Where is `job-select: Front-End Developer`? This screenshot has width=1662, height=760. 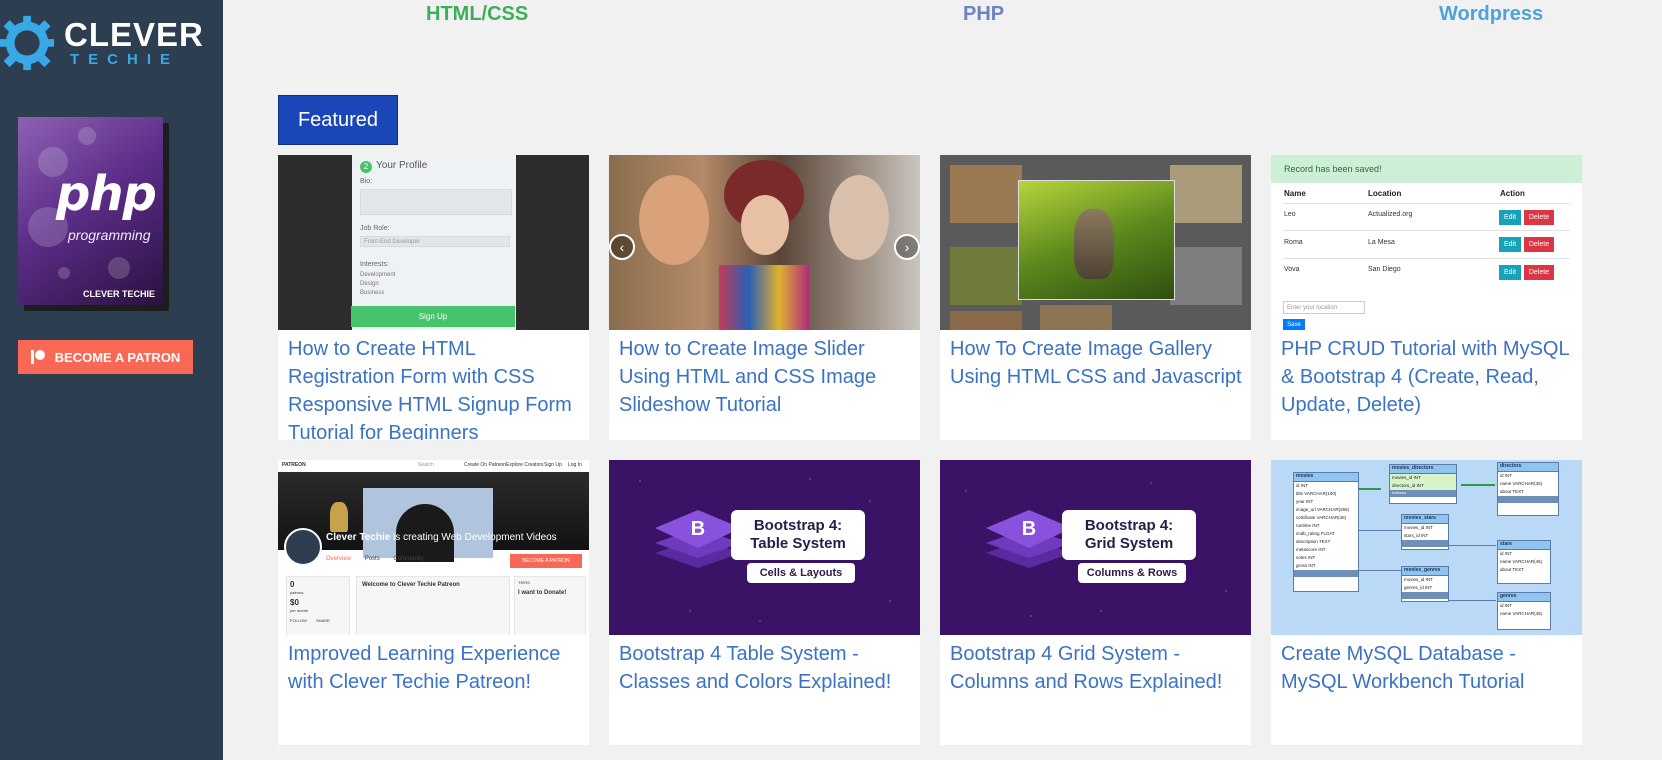 job-select: Front-End Developer is located at coordinates (435, 241).